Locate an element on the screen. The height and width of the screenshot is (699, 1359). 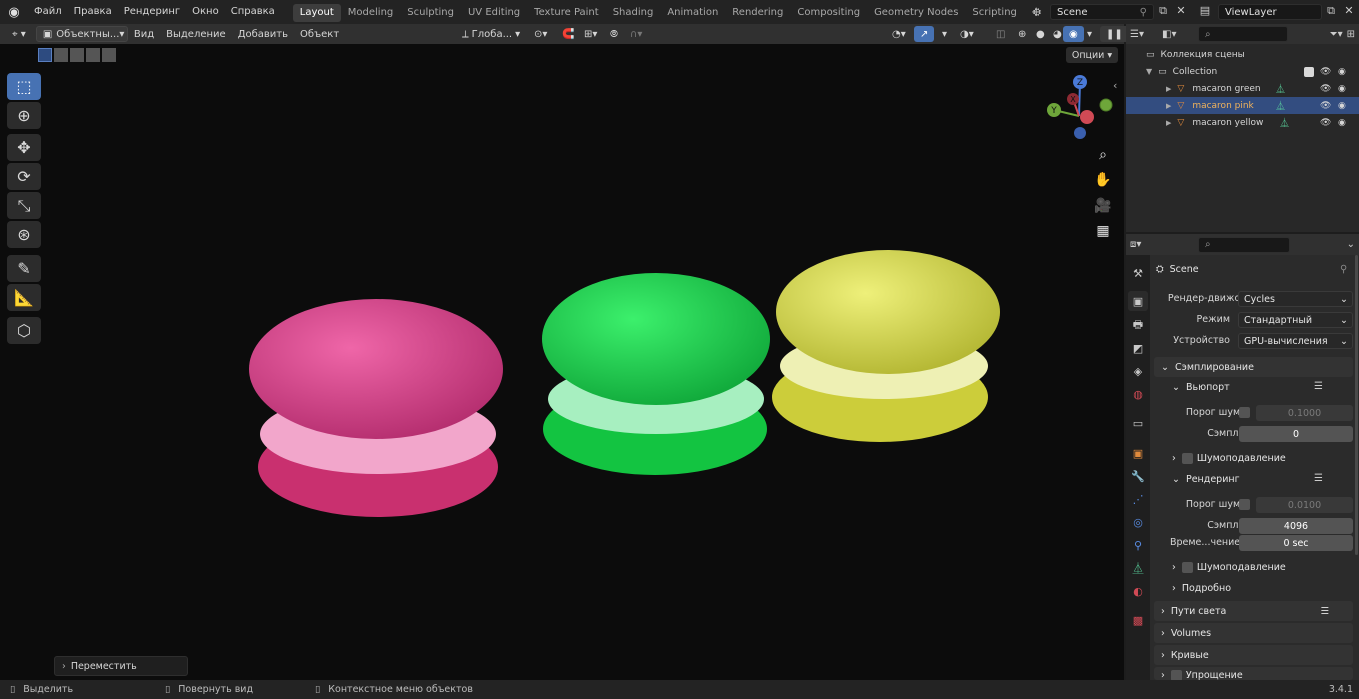
tab-compositing: Compositing is located at coordinates (828, 13).